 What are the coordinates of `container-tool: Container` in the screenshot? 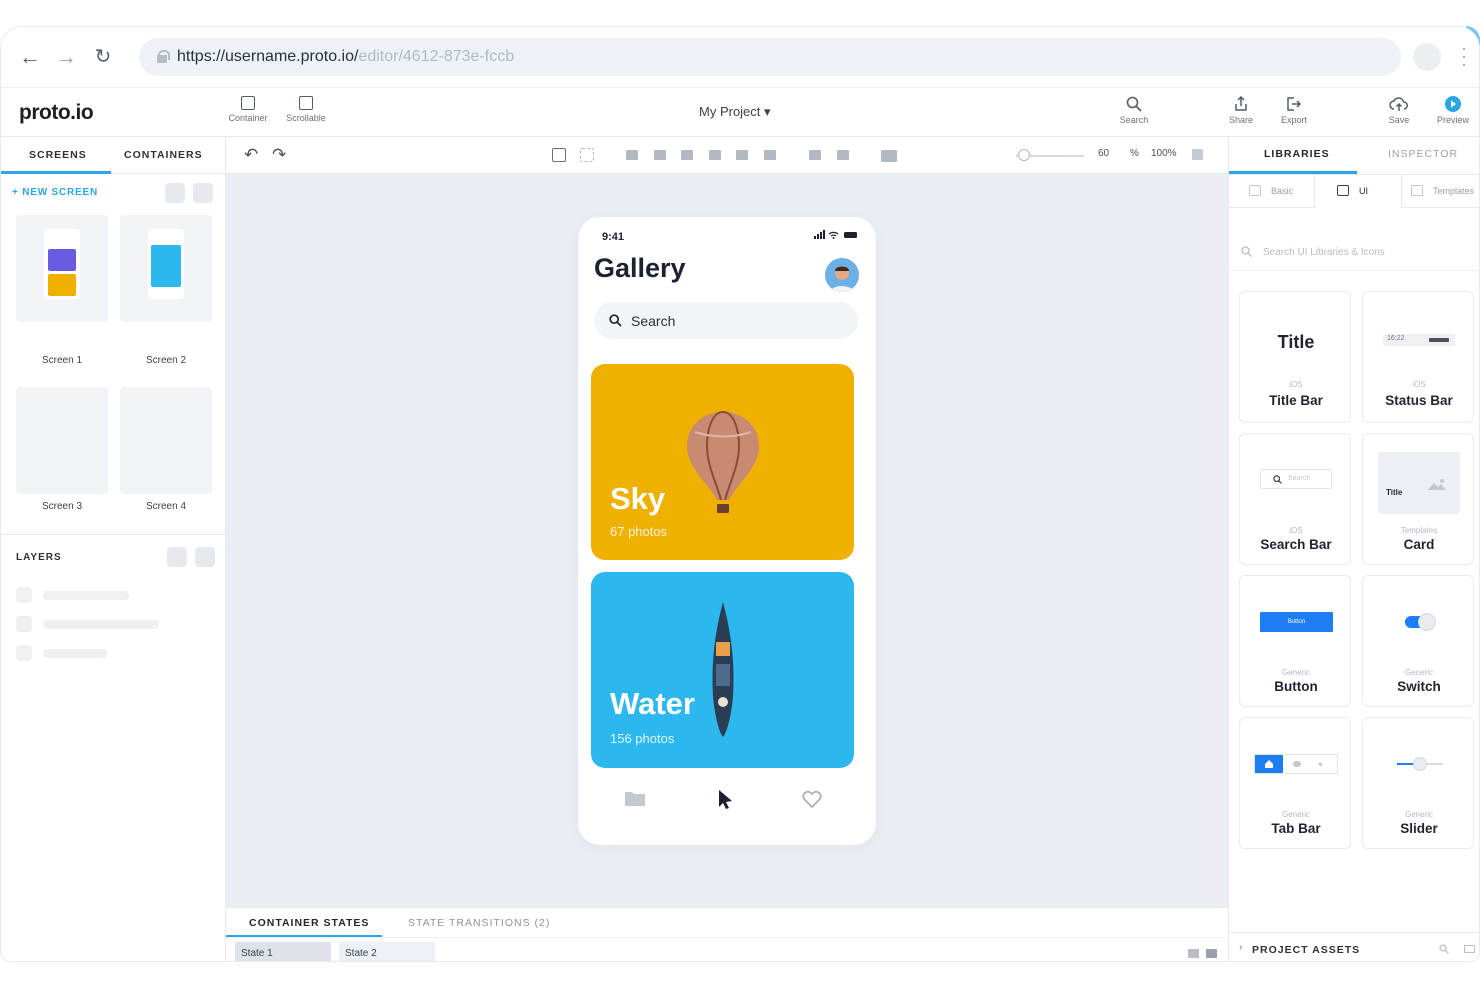 It's located at (248, 109).